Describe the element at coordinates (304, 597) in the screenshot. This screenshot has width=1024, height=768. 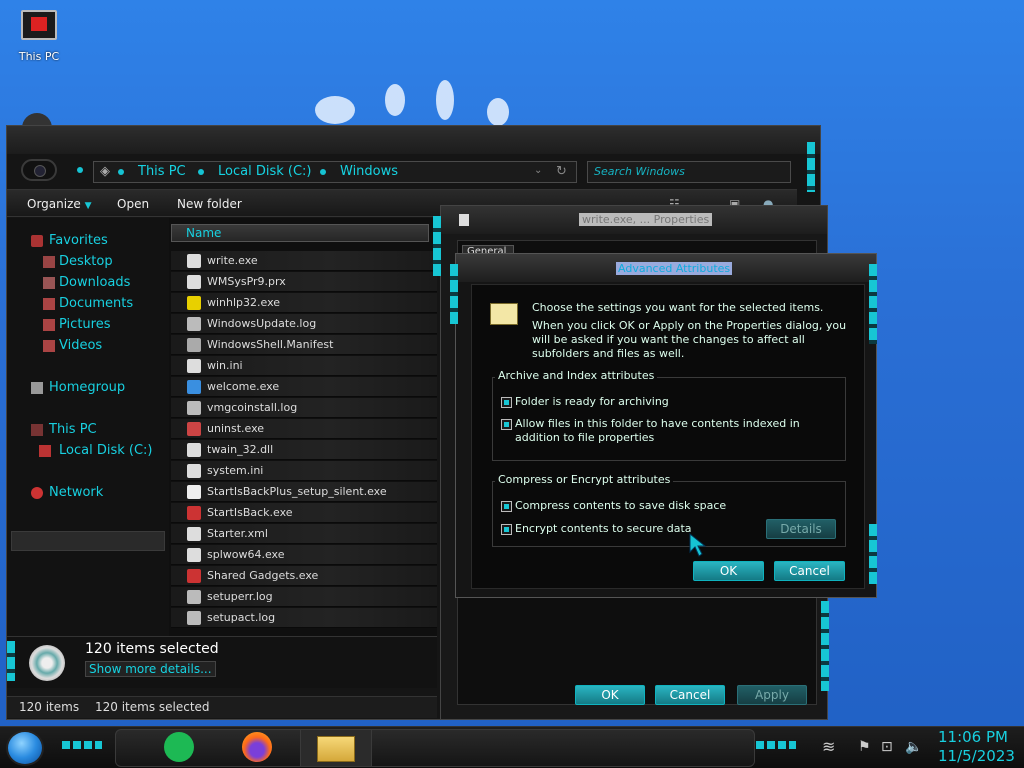
I see `file-row: setuperr.log` at that location.